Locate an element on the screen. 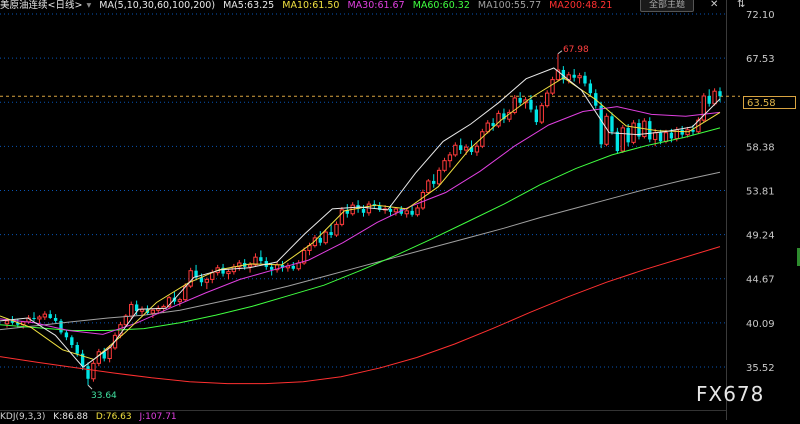  low-price-label: 33.64 is located at coordinates (104, 396).